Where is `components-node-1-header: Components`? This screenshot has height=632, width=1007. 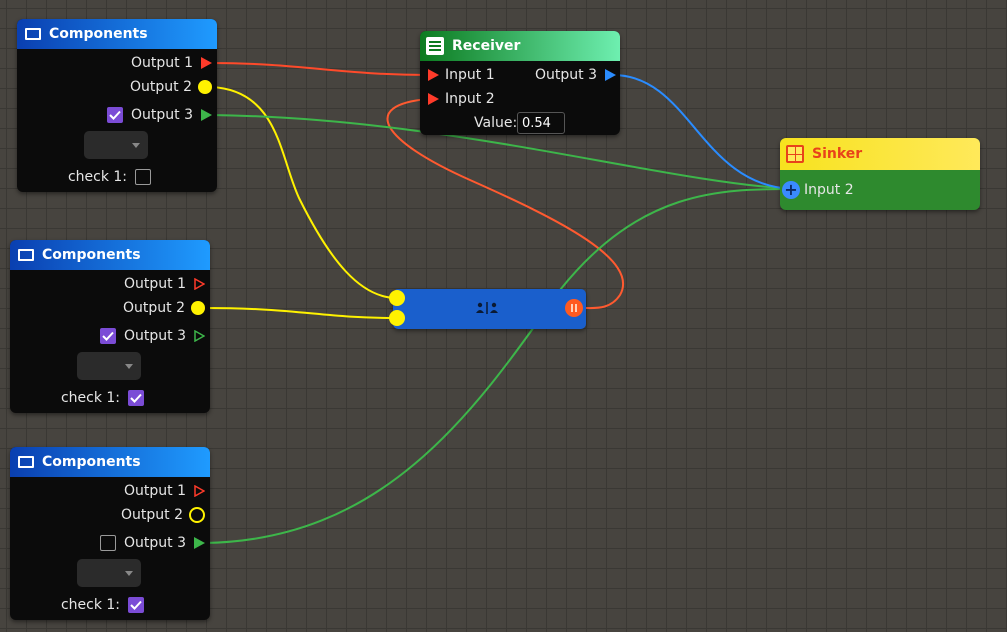 components-node-1-header: Components is located at coordinates (117, 34).